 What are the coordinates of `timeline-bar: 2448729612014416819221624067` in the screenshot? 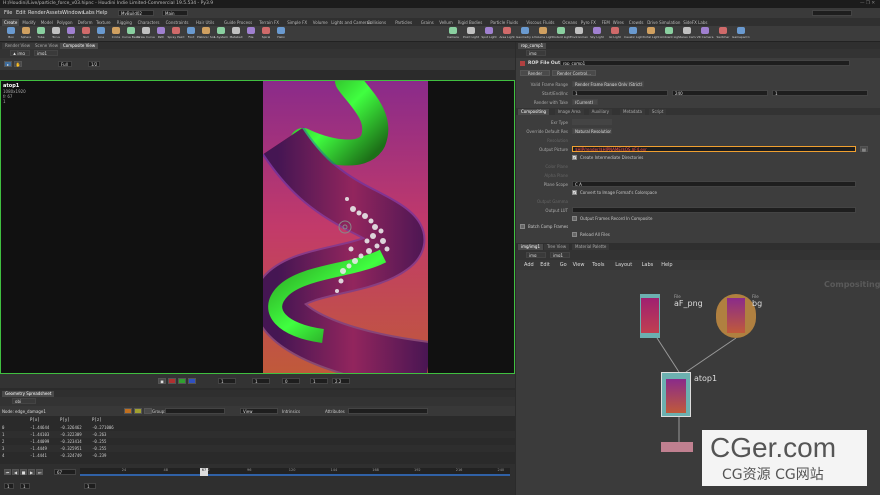 It's located at (295, 472).